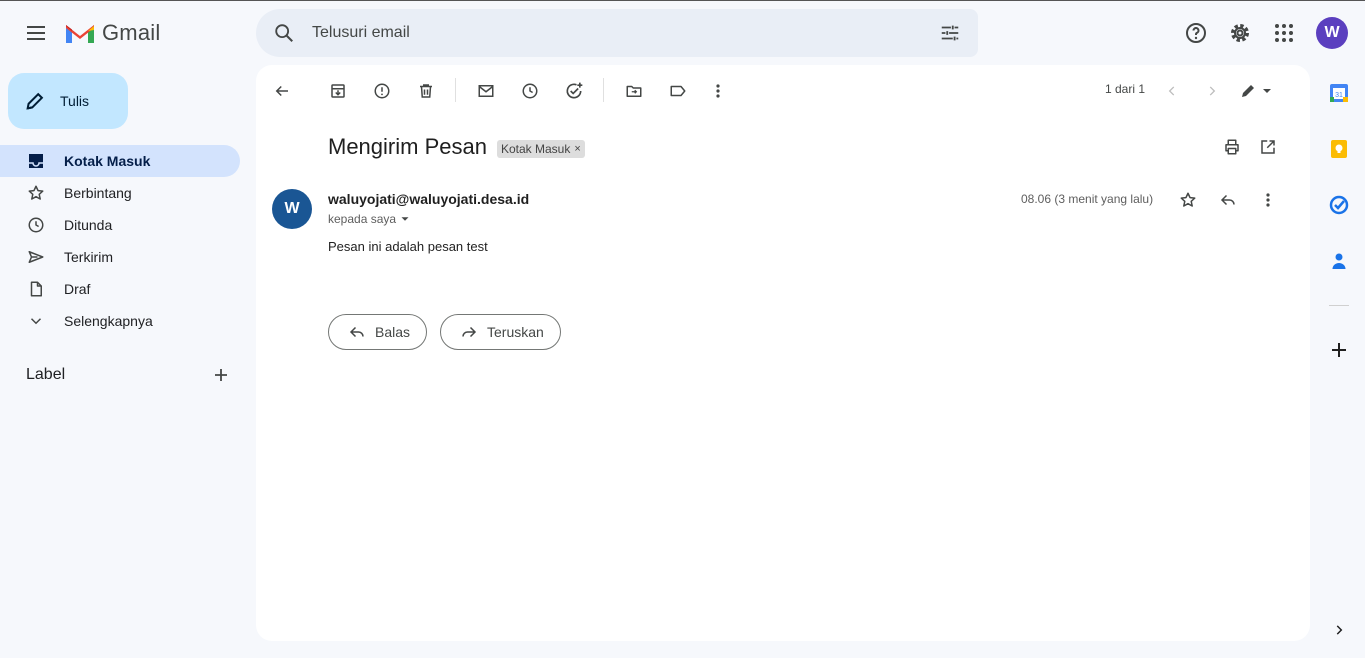 The width and height of the screenshot is (1365, 658). Describe the element at coordinates (1339, 95) in the screenshot. I see `svg-text: 31` at that location.